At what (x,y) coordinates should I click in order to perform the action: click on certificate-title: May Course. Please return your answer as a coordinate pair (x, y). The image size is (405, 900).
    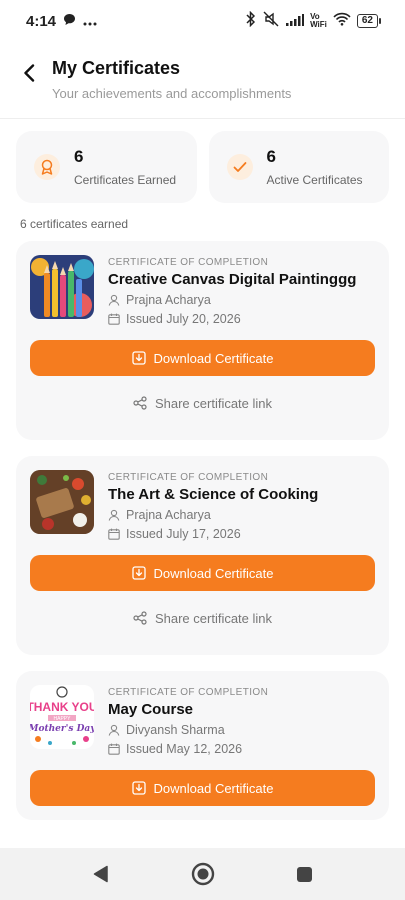
    Looking at the image, I should click on (151, 709).